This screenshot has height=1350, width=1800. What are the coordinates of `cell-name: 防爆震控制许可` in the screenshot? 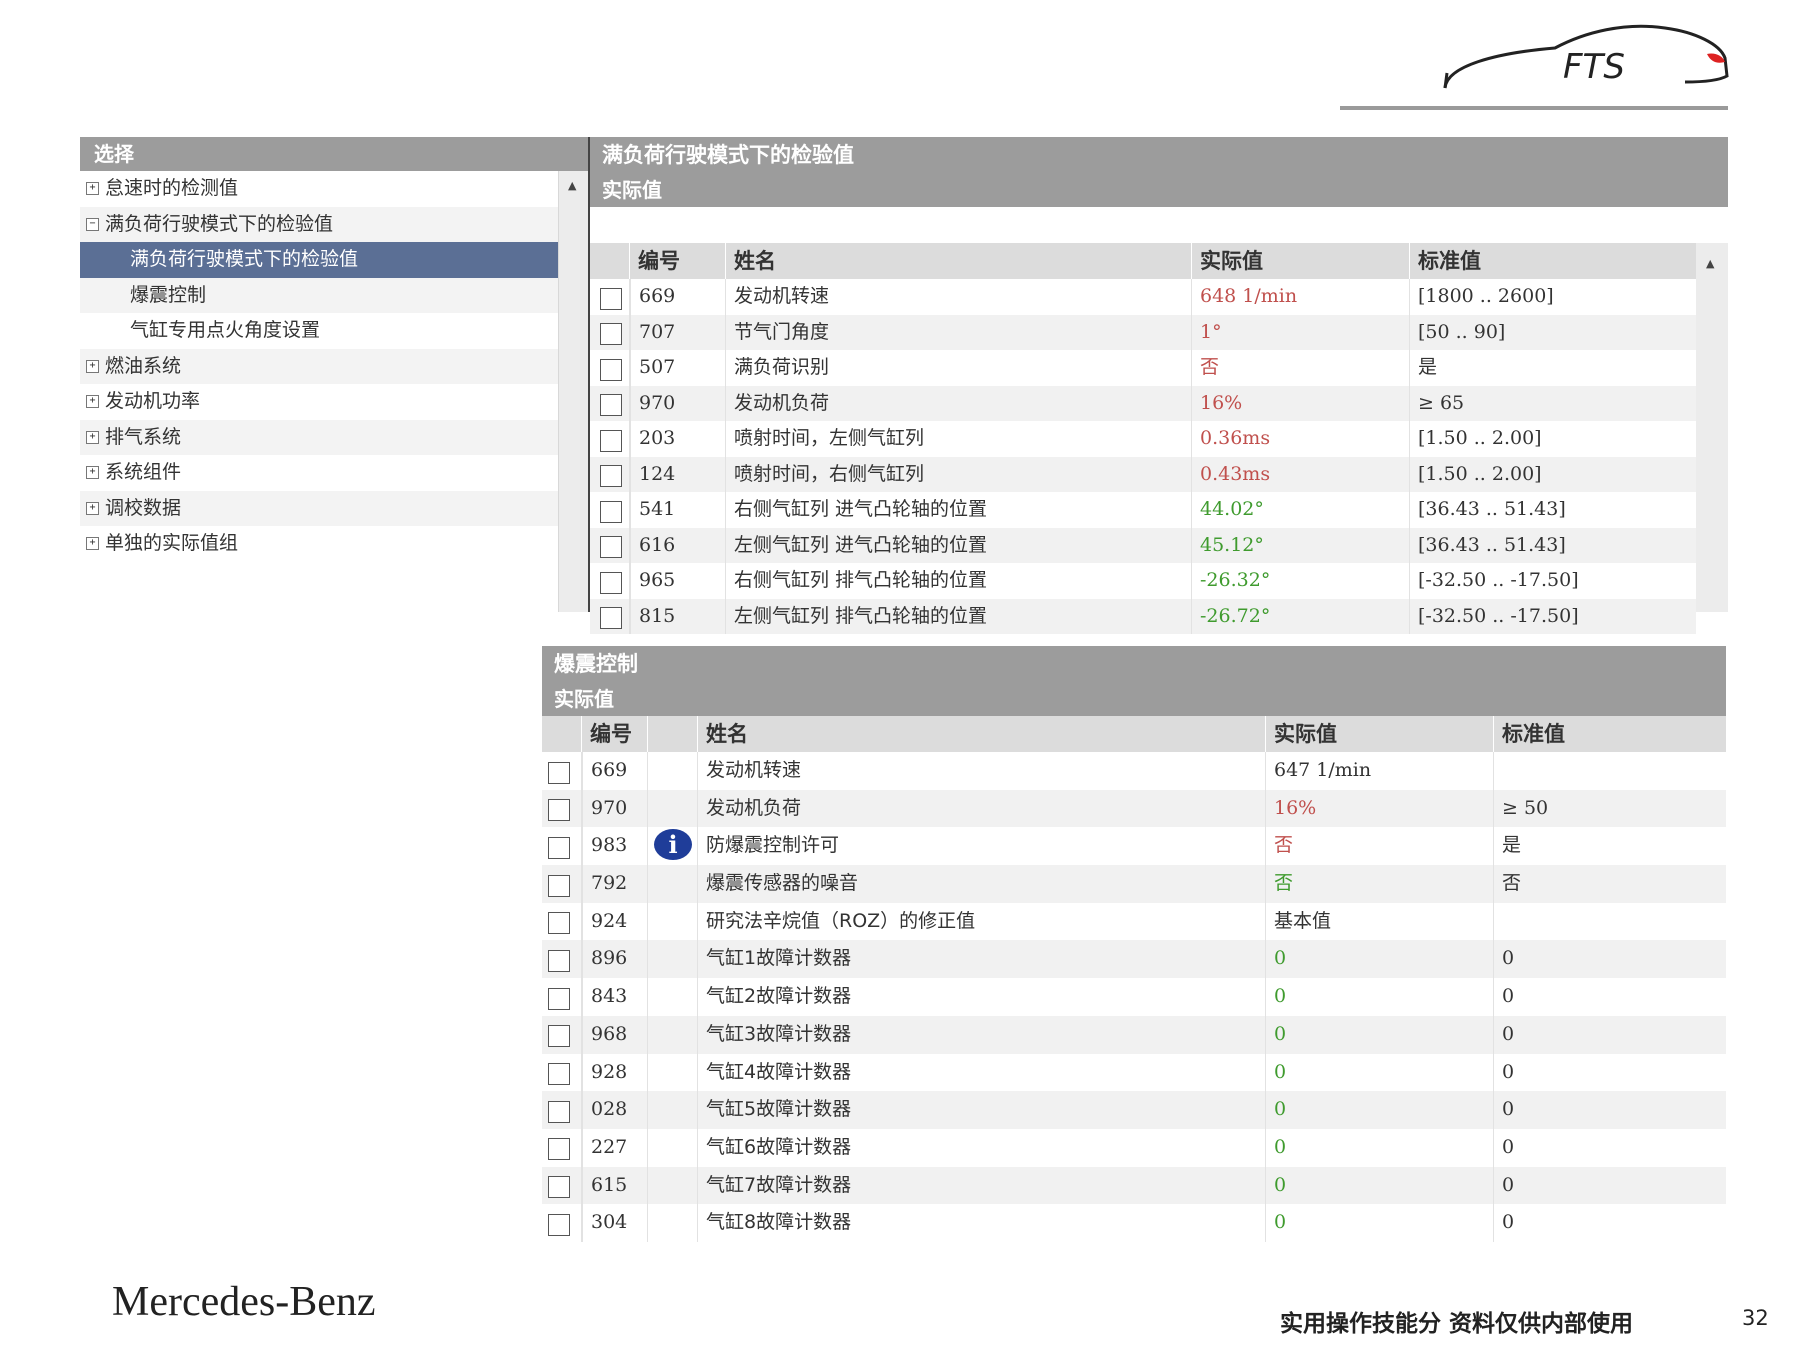 It's located at (982, 846).